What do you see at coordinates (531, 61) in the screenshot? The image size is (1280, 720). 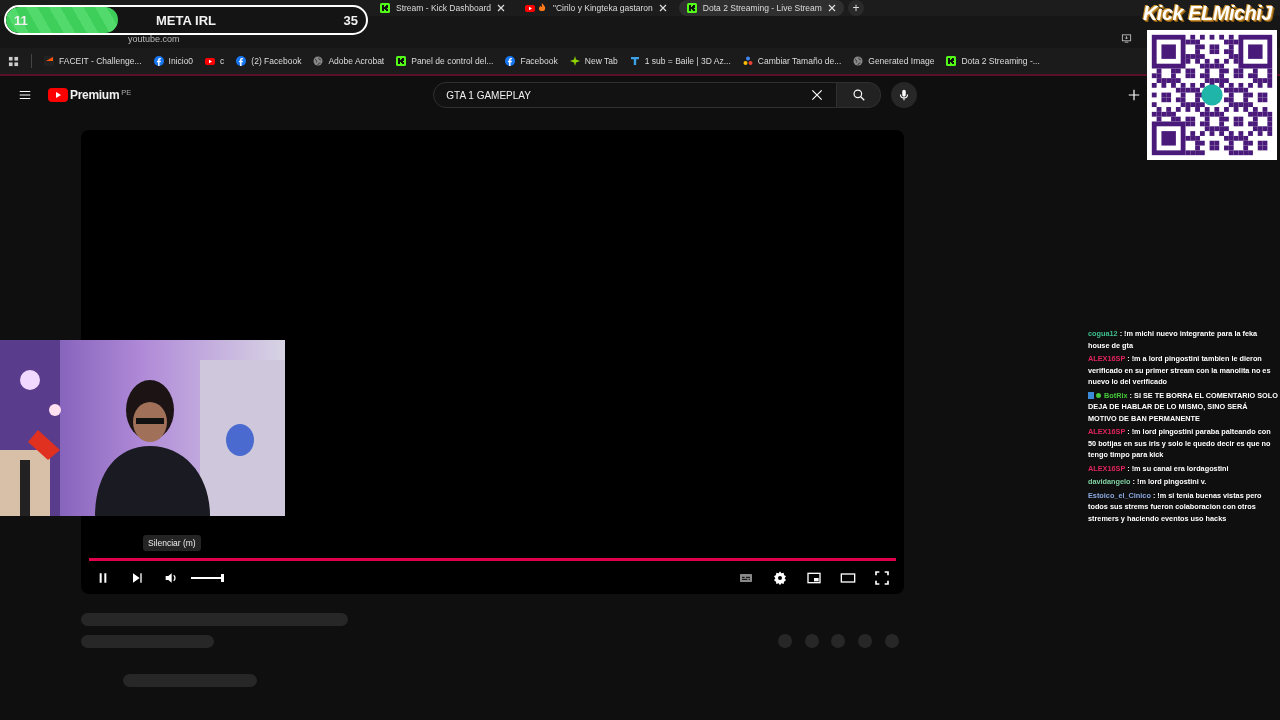 I see `bookmark-item: Facebook` at bounding box center [531, 61].